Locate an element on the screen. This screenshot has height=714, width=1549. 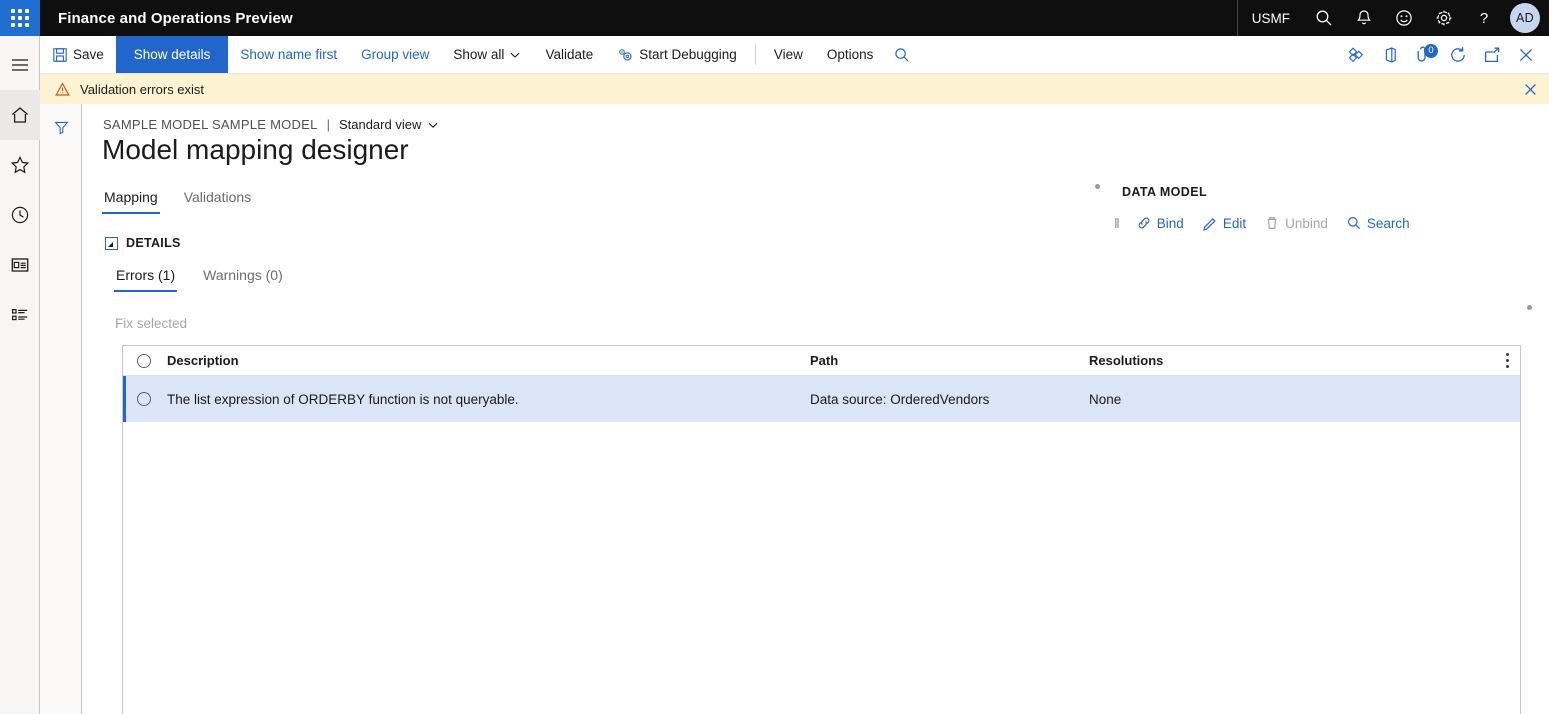
search-button-label: Search is located at coordinates (1388, 223).